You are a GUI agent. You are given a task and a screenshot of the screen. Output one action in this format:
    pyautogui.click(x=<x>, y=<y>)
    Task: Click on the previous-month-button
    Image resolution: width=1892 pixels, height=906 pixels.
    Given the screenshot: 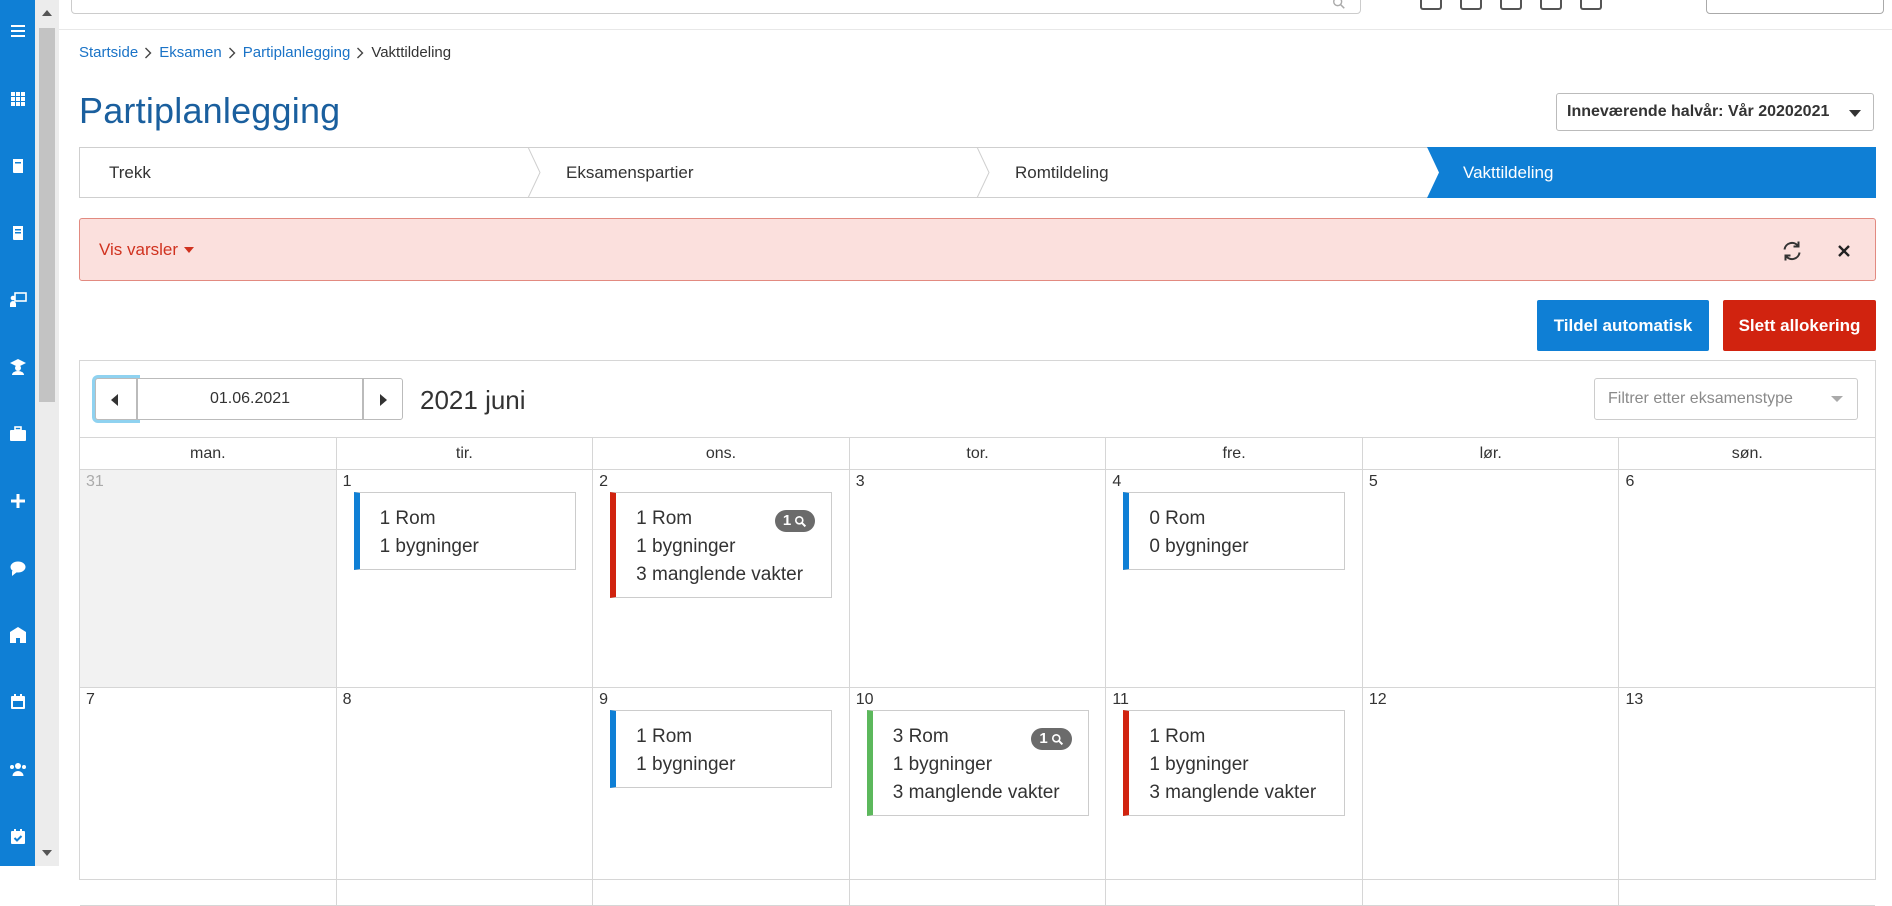 What is the action you would take?
    pyautogui.click(x=116, y=399)
    